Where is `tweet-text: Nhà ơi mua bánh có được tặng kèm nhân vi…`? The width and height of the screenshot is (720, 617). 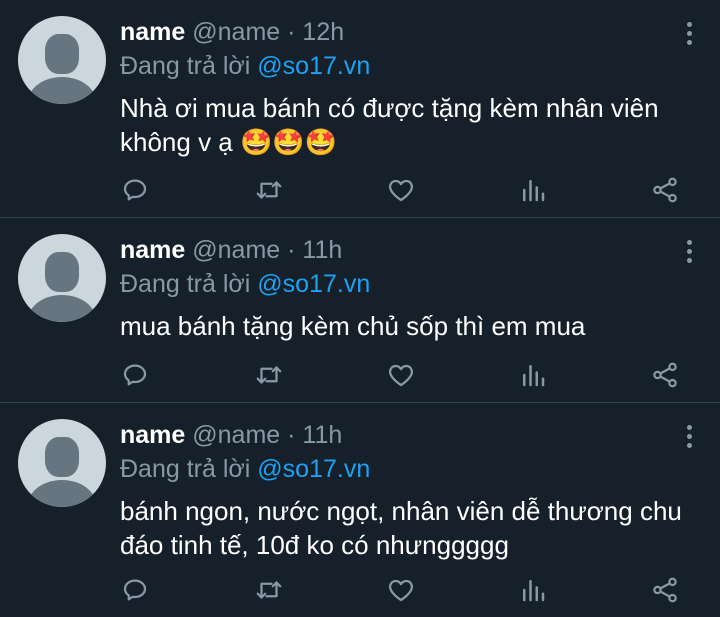 tweet-text: Nhà ơi mua bánh có được tặng kèm nhân vi… is located at coordinates (389, 125).